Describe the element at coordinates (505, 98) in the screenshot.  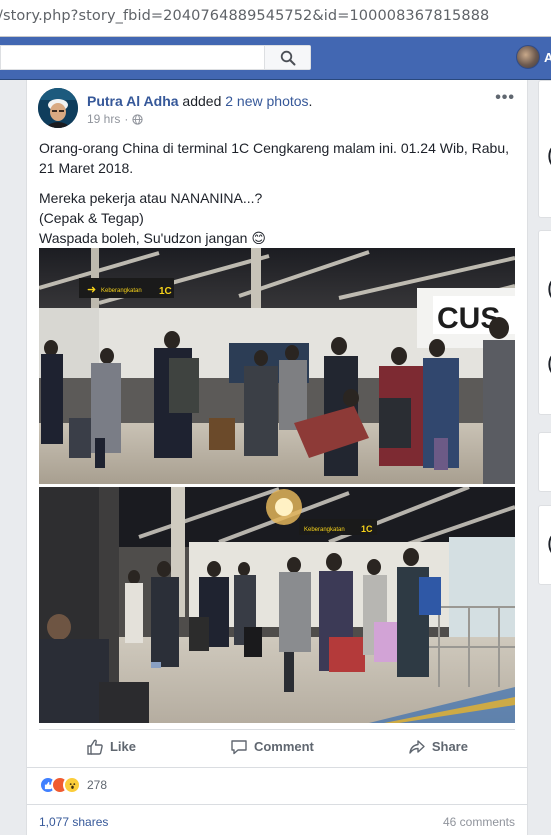
I see `more-options-icon: •••` at that location.